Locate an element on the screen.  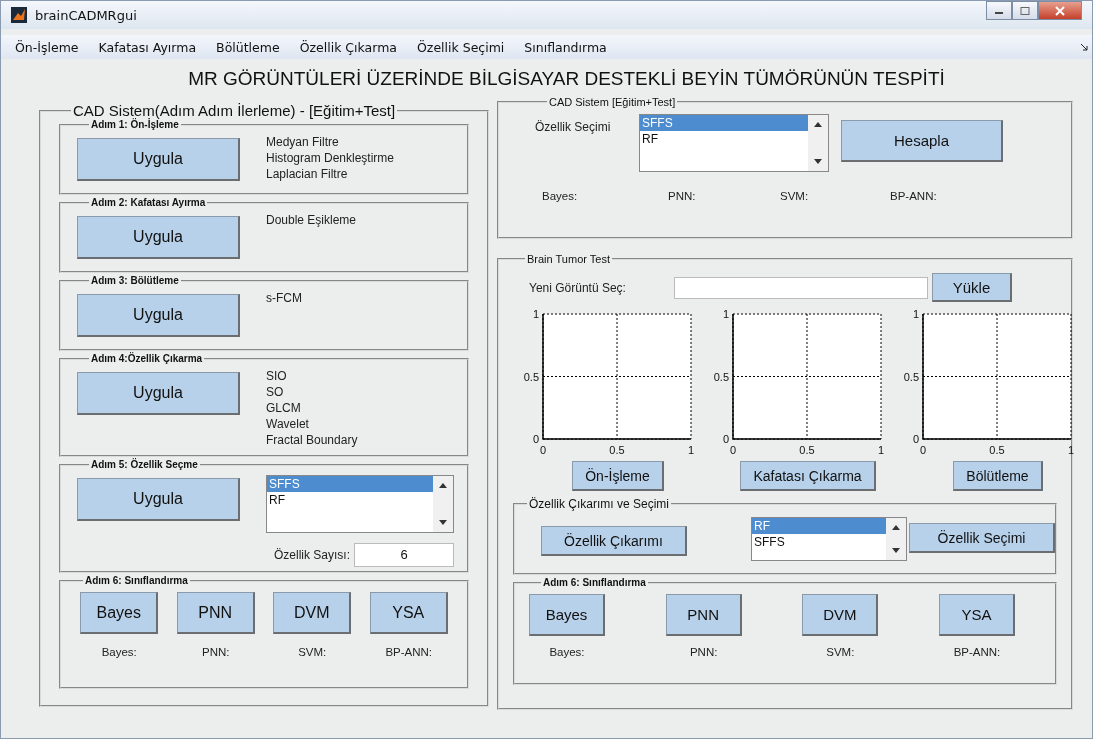
step-button: Bölütleme is located at coordinates (998, 476).